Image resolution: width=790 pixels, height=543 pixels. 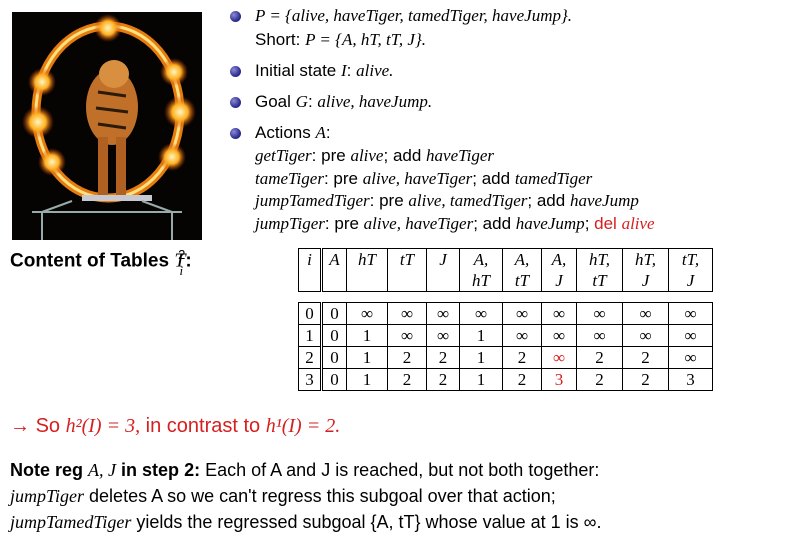 What do you see at coordinates (20, 426) in the screenshot?
I see `arrow-icon: →` at bounding box center [20, 426].